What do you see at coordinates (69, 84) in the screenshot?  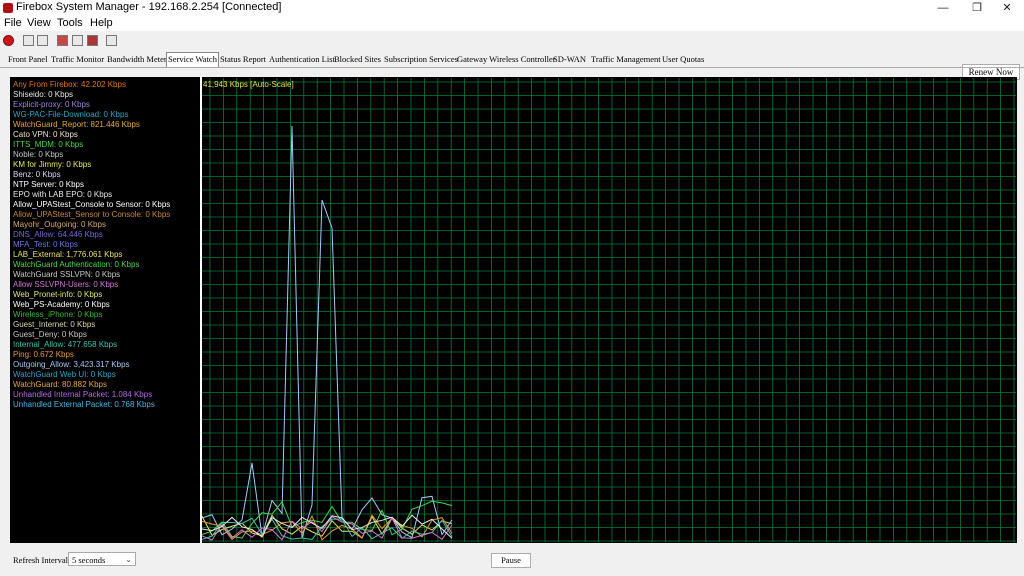 I see `legend-item: Any From Firebox: 42.202 Kbps` at bounding box center [69, 84].